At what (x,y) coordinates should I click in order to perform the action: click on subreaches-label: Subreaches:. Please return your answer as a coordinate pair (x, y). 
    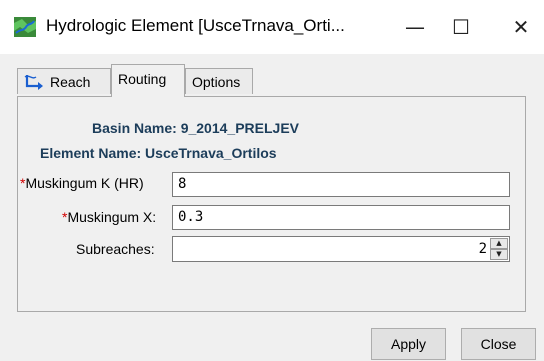
    Looking at the image, I should click on (115, 249).